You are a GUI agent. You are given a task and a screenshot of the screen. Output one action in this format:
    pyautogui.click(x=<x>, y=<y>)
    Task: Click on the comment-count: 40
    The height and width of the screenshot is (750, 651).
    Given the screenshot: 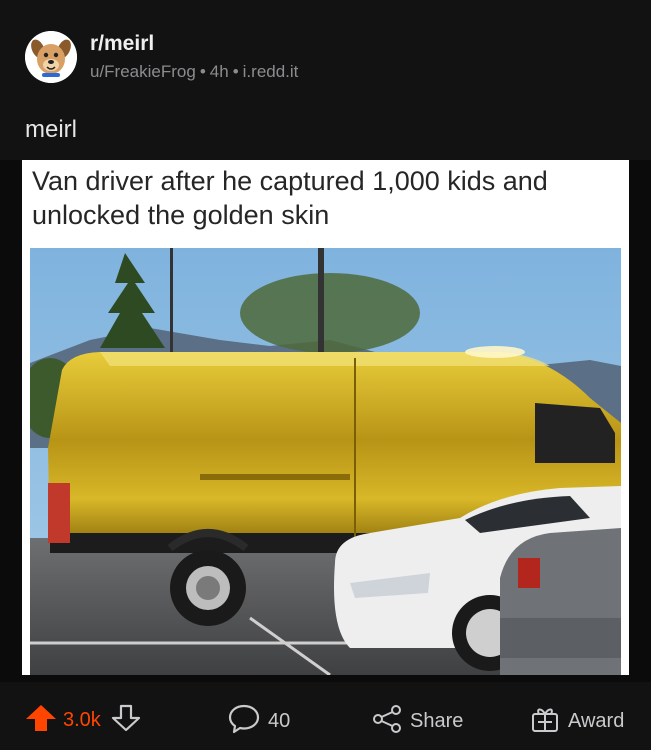 What is the action you would take?
    pyautogui.click(x=279, y=721)
    